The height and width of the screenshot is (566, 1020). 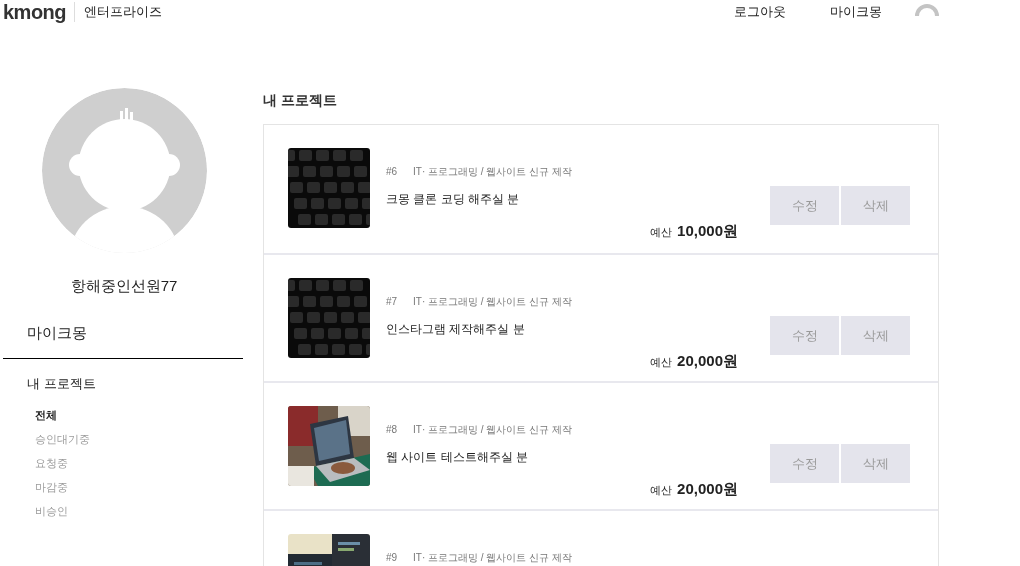 I want to click on sidebar-item: 비승인, so click(x=123, y=510).